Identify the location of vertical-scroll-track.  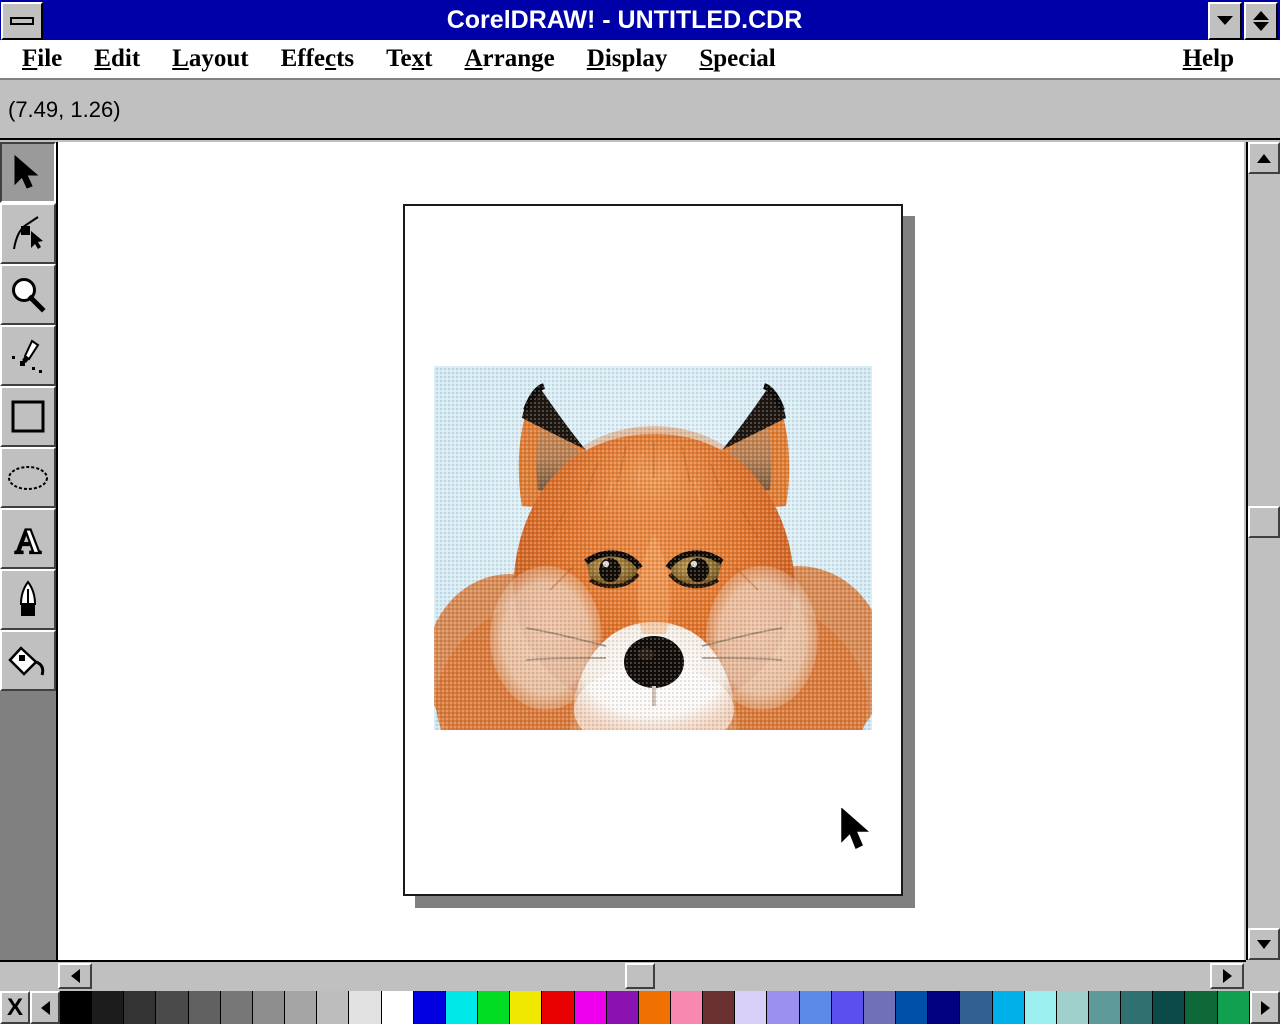
(1264, 551).